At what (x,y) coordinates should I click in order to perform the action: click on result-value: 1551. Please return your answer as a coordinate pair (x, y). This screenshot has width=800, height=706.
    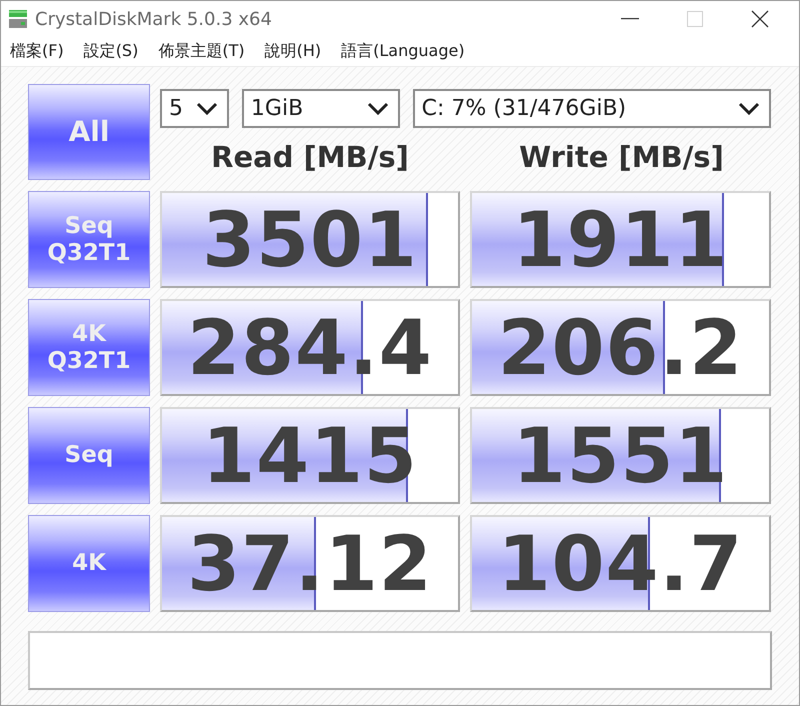
    Looking at the image, I should click on (620, 456).